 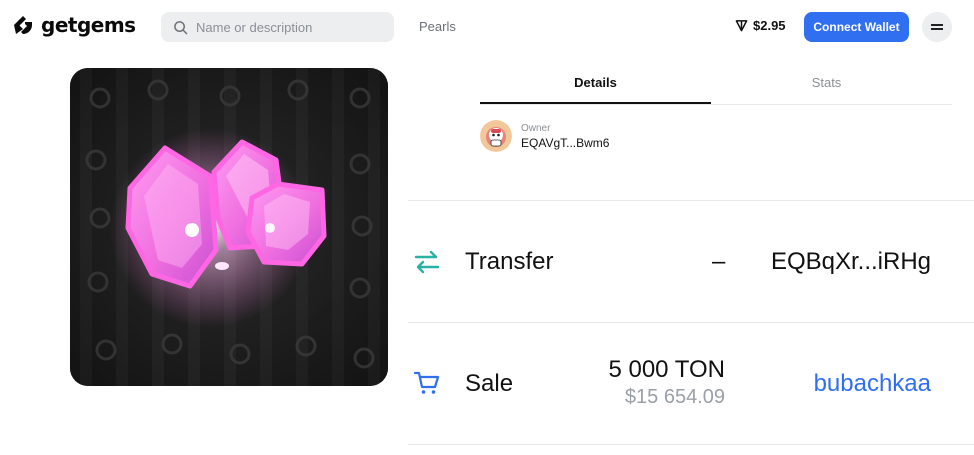 I want to click on owner-avatar, so click(x=496, y=136).